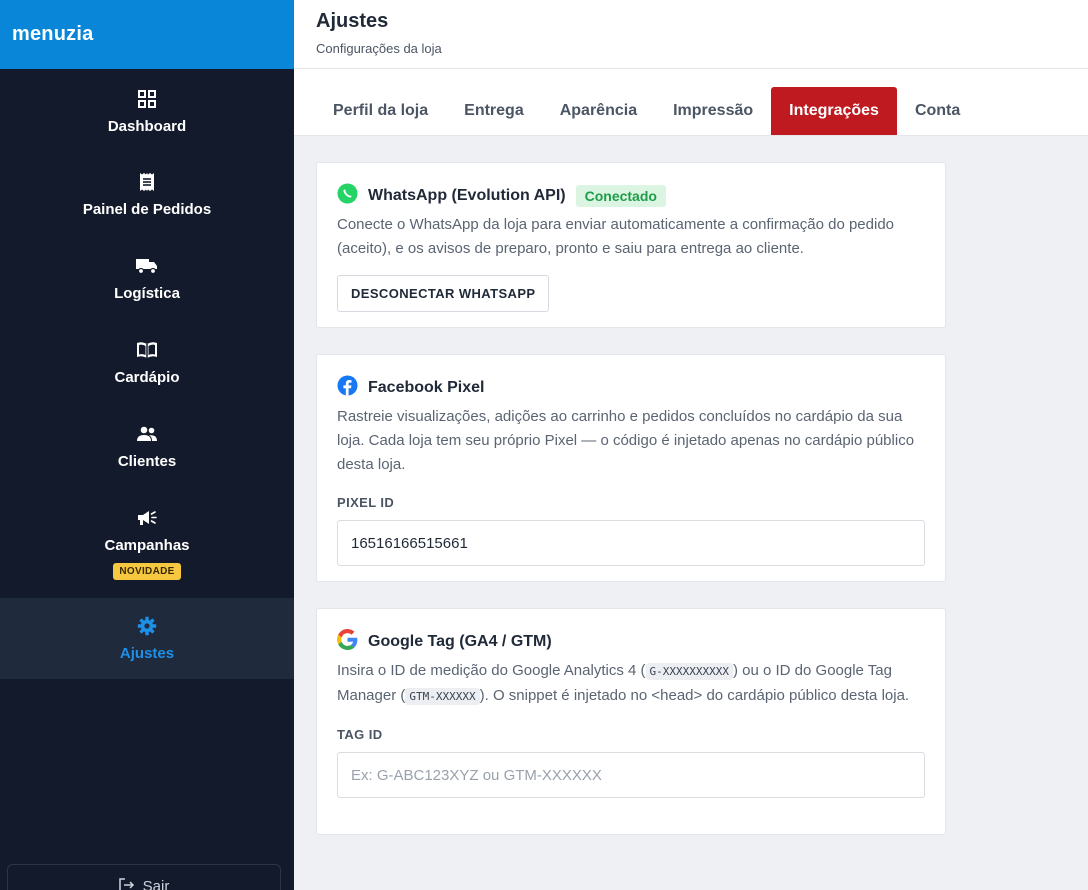  I want to click on whatsapp-icon, so click(347, 196).